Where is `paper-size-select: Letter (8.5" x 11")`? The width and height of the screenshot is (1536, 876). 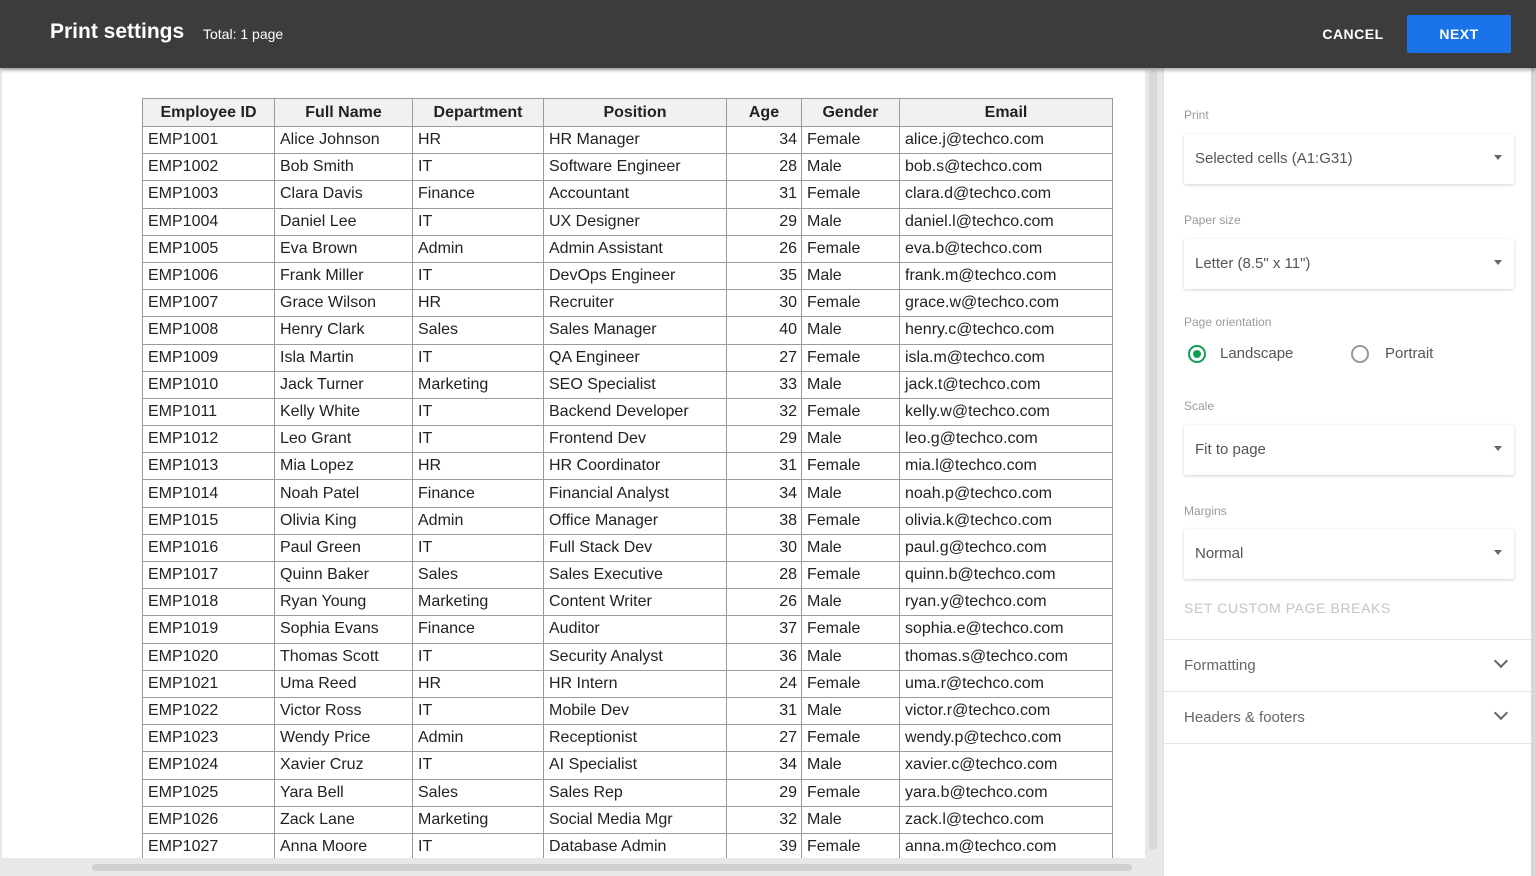
paper-size-select: Letter (8.5" x 11") is located at coordinates (1349, 264).